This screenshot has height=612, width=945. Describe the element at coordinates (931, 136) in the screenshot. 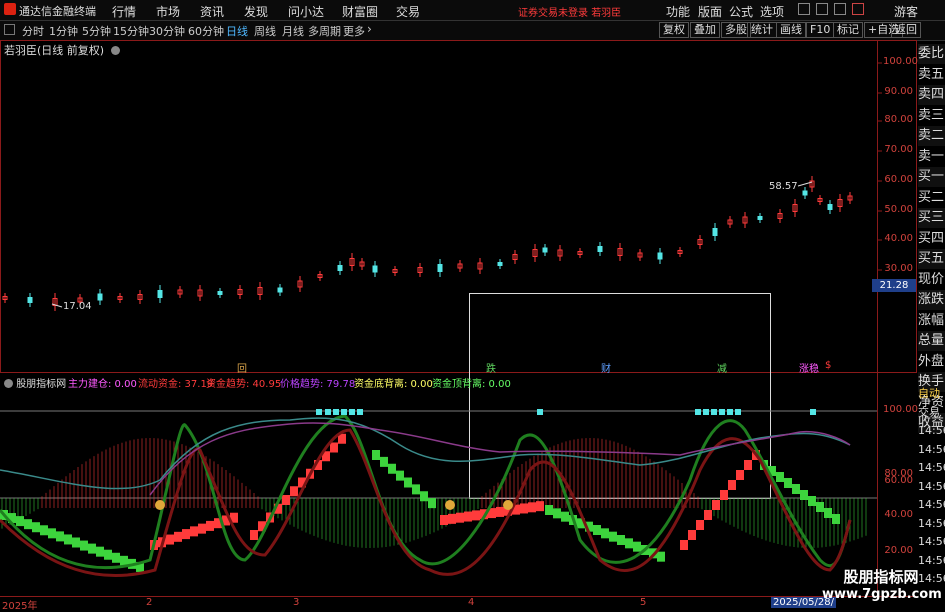

I see `sidebar-item: 卖二` at that location.